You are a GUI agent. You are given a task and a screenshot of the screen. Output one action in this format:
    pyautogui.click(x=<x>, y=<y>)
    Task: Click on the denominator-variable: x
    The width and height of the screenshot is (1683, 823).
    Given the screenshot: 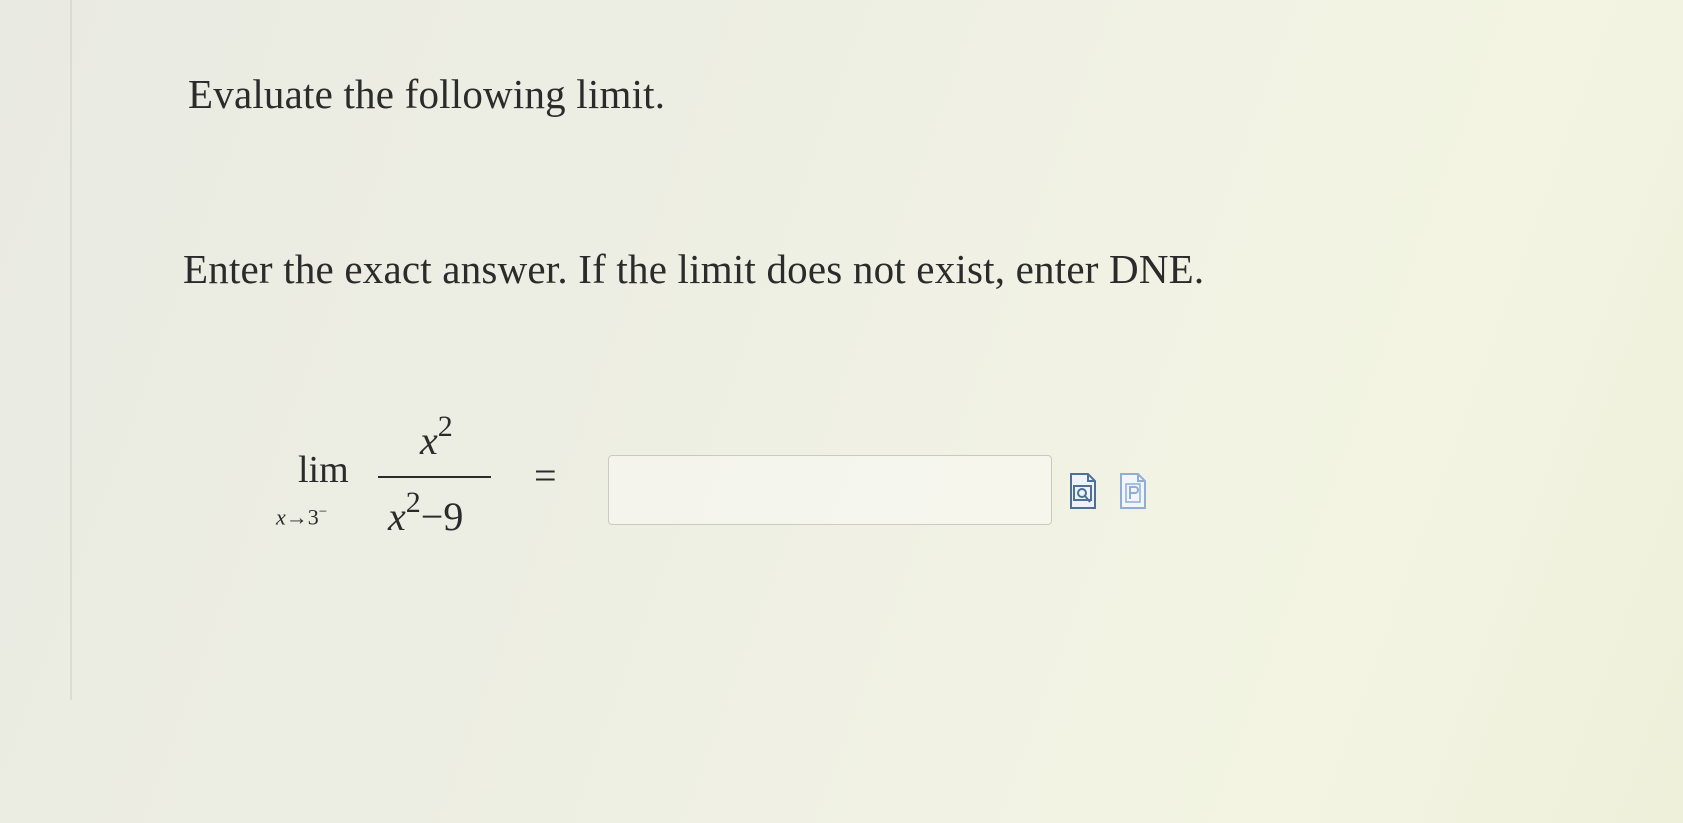 What is the action you would take?
    pyautogui.click(x=397, y=516)
    